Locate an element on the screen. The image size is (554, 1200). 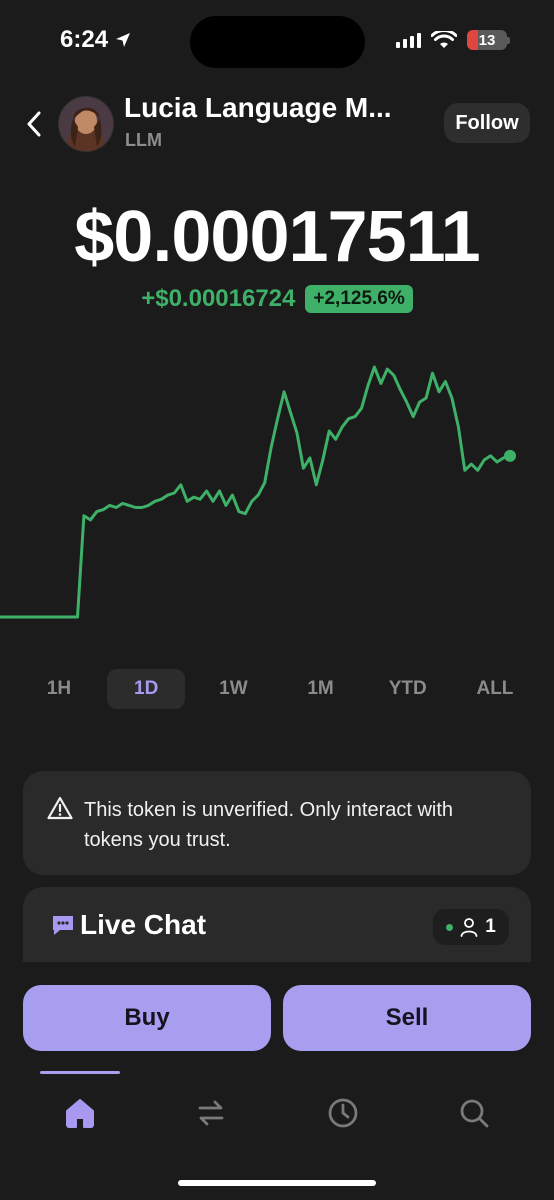
range-tab-1d: 1D is located at coordinates (146, 689).